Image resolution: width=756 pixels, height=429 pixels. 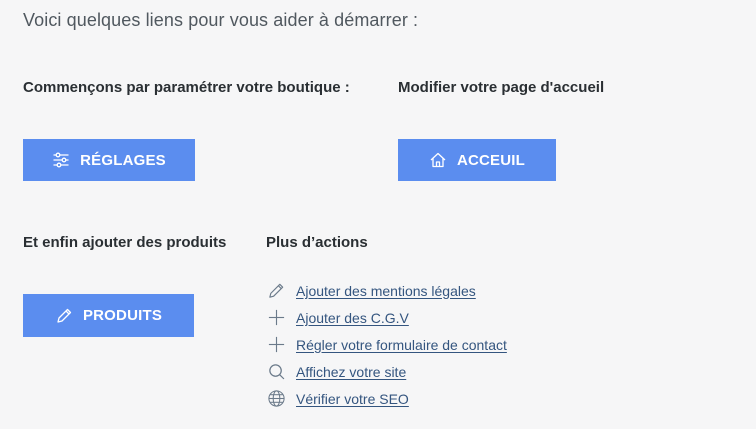 What do you see at coordinates (401, 345) in the screenshot?
I see `contact-form-link: Régler votre formulaire de contact` at bounding box center [401, 345].